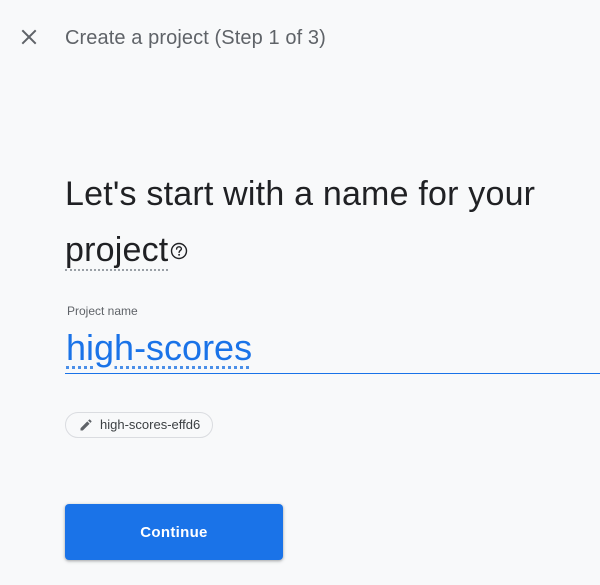 The image size is (600, 585). Describe the element at coordinates (179, 240) in the screenshot. I see `help-circle-icon` at that location.